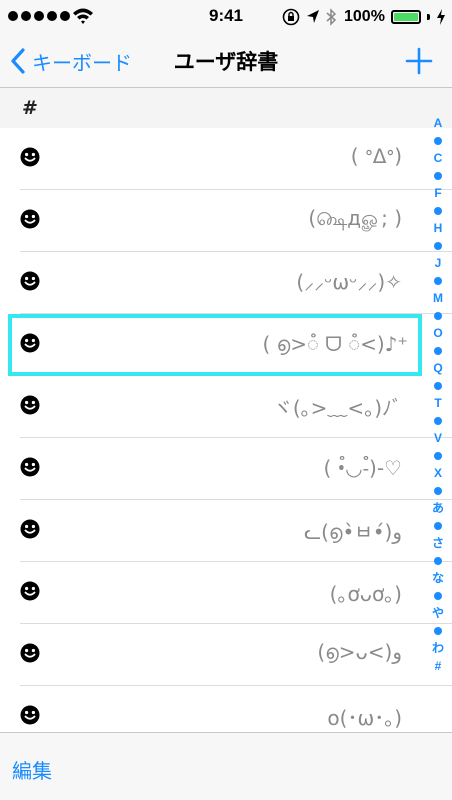  What do you see at coordinates (236, 469) in the screenshot?
I see `list-item: ( •ꠋ◡-ꠋ)-♡` at bounding box center [236, 469].